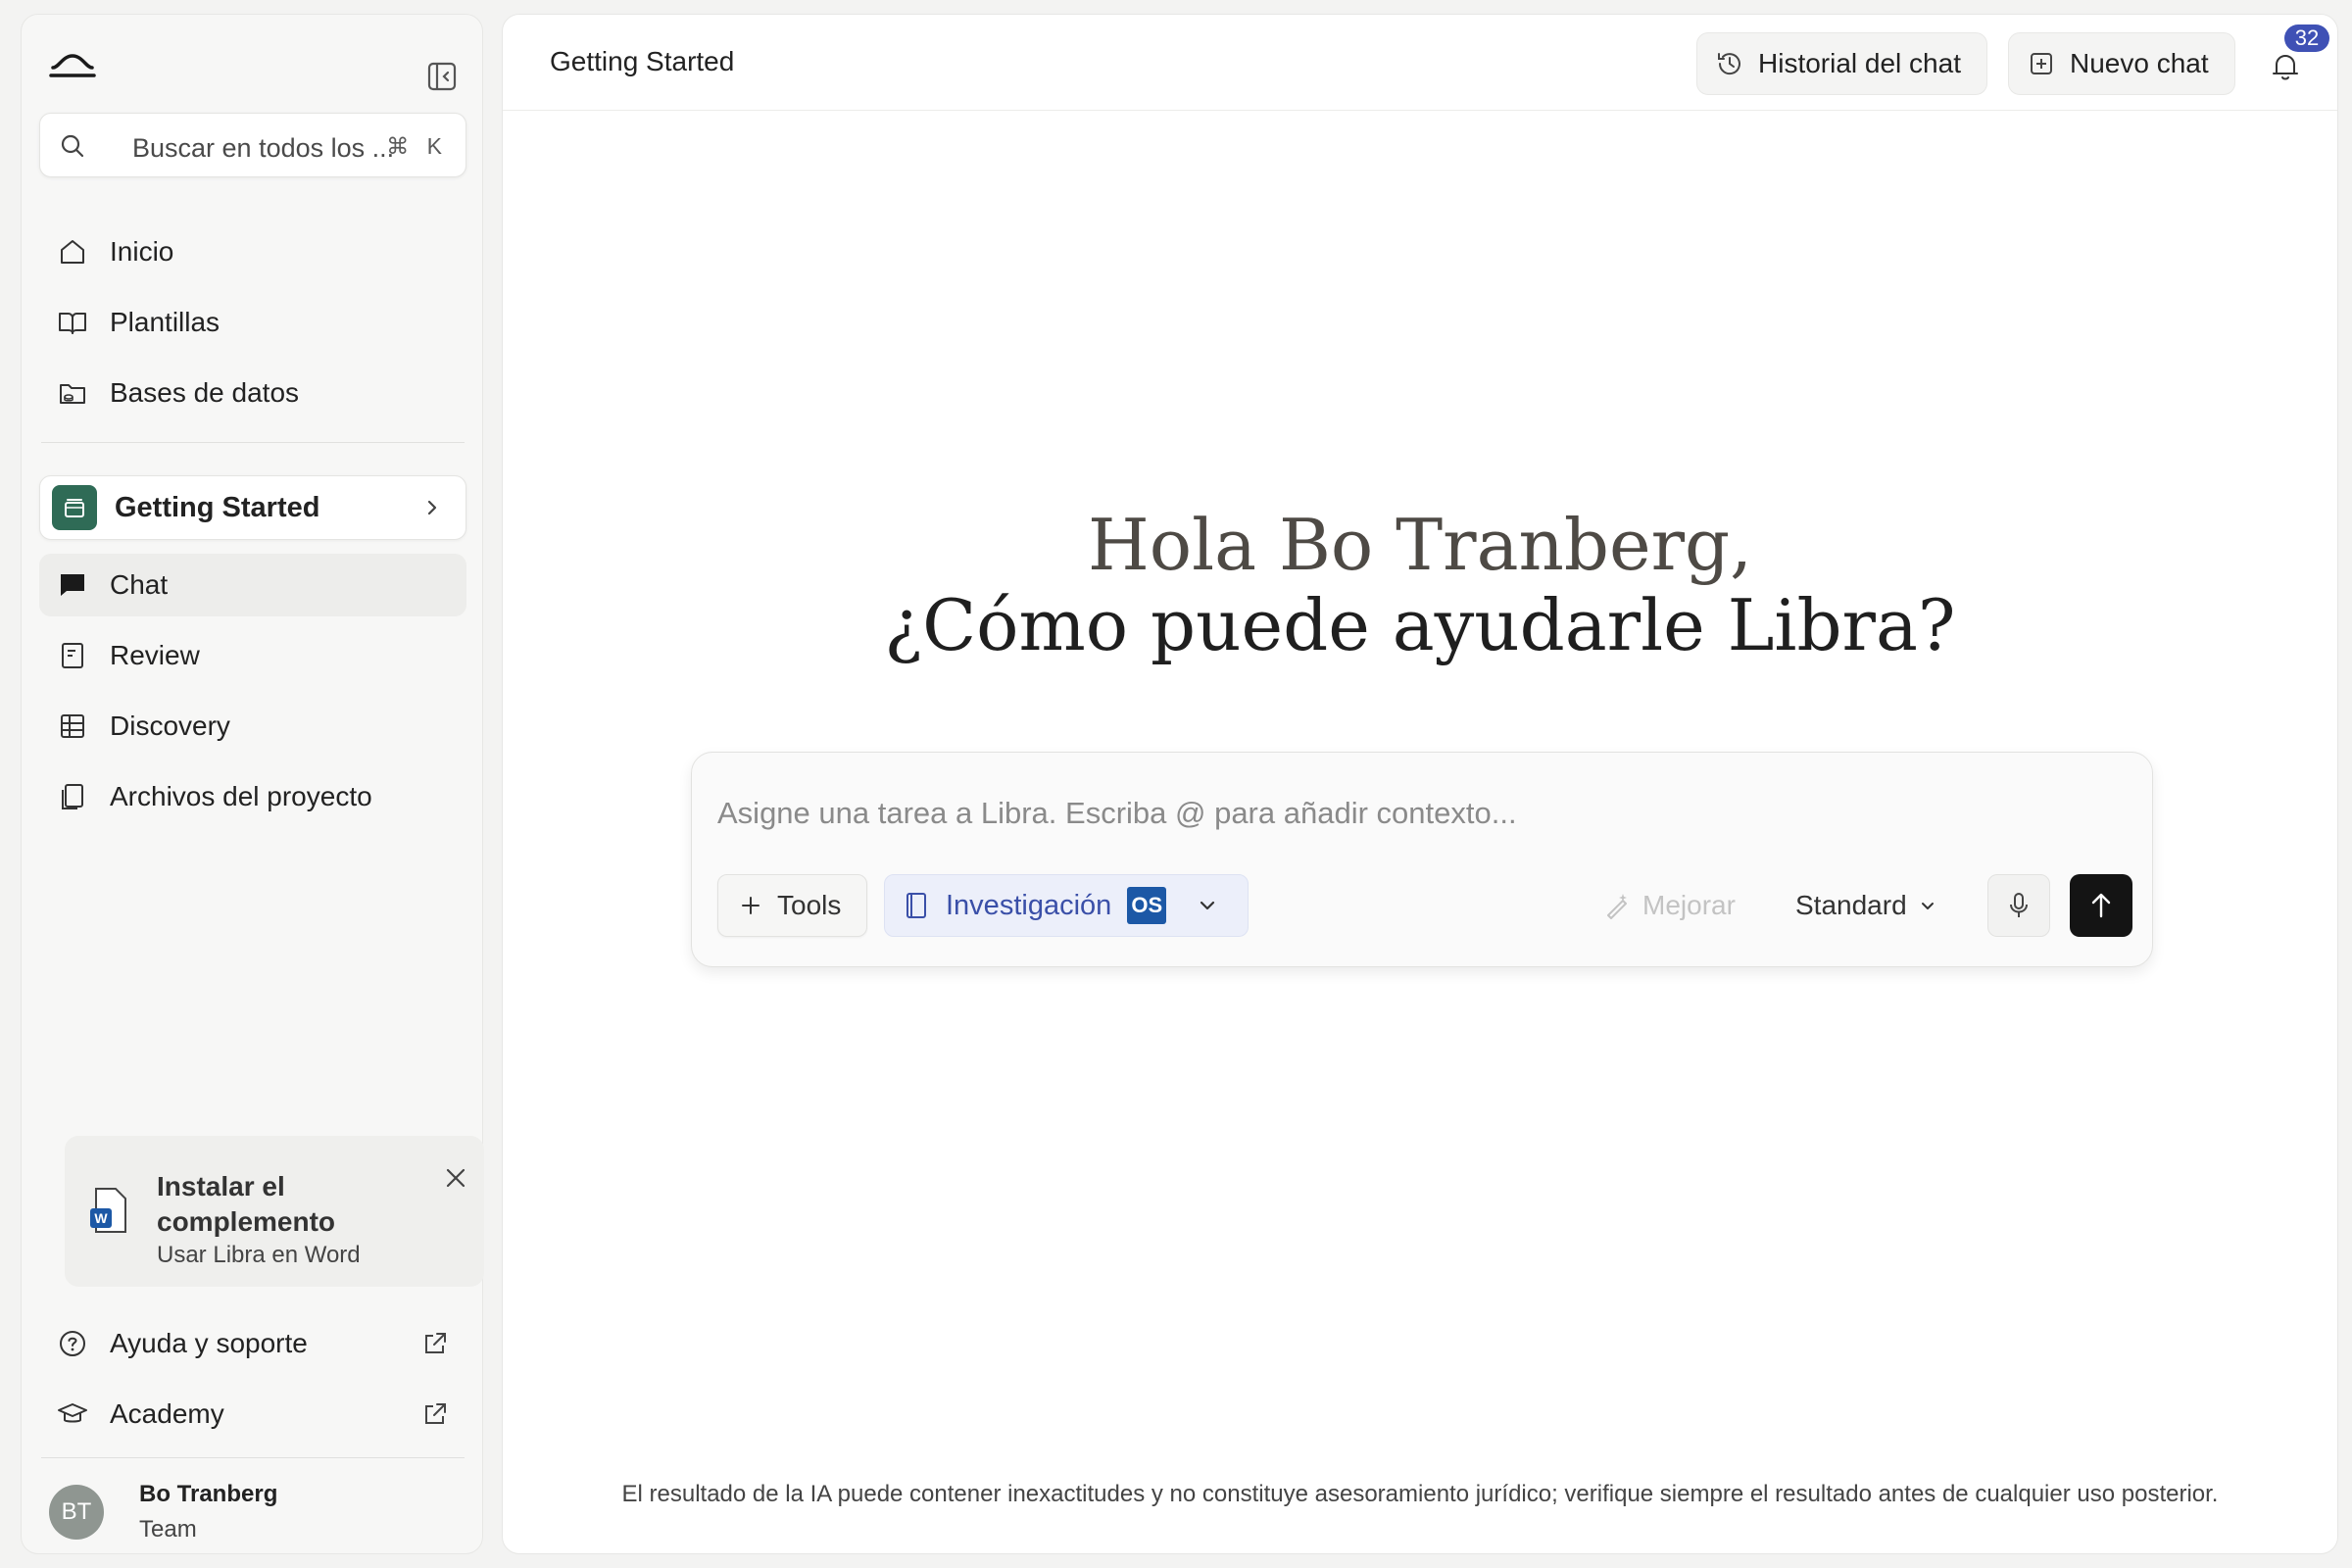 Image resolution: width=2352 pixels, height=1568 pixels. I want to click on research-label: Investigación, so click(1029, 905).